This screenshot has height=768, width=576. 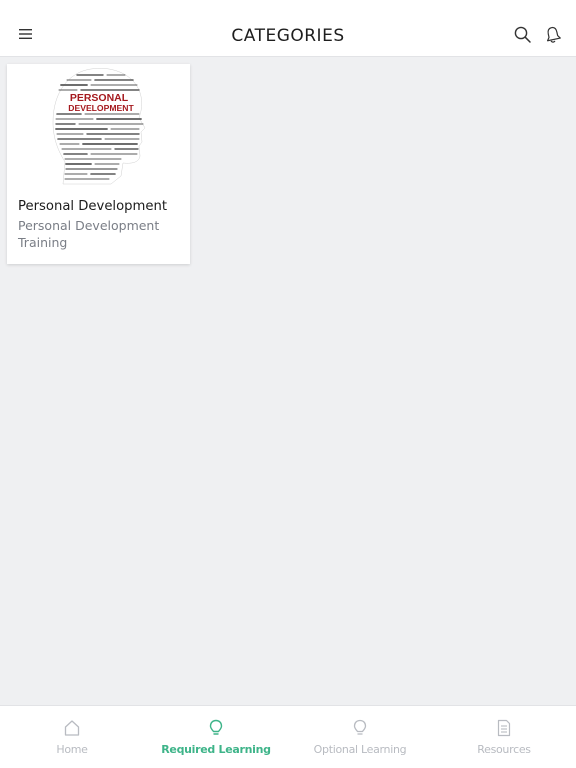 I want to click on notifications-button, so click(x=553, y=35).